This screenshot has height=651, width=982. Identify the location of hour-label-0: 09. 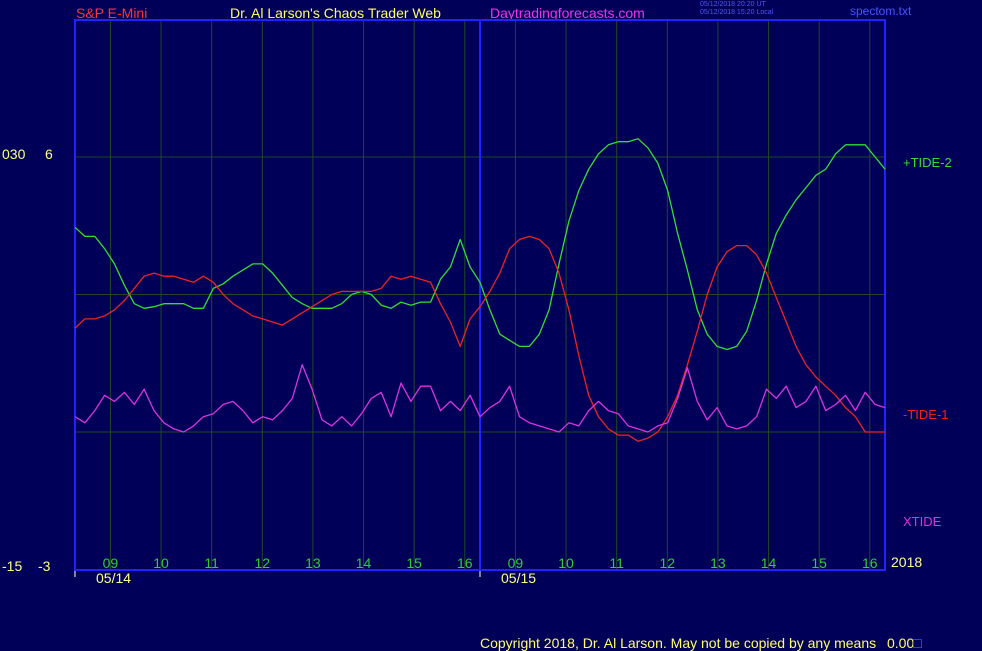
(111, 563).